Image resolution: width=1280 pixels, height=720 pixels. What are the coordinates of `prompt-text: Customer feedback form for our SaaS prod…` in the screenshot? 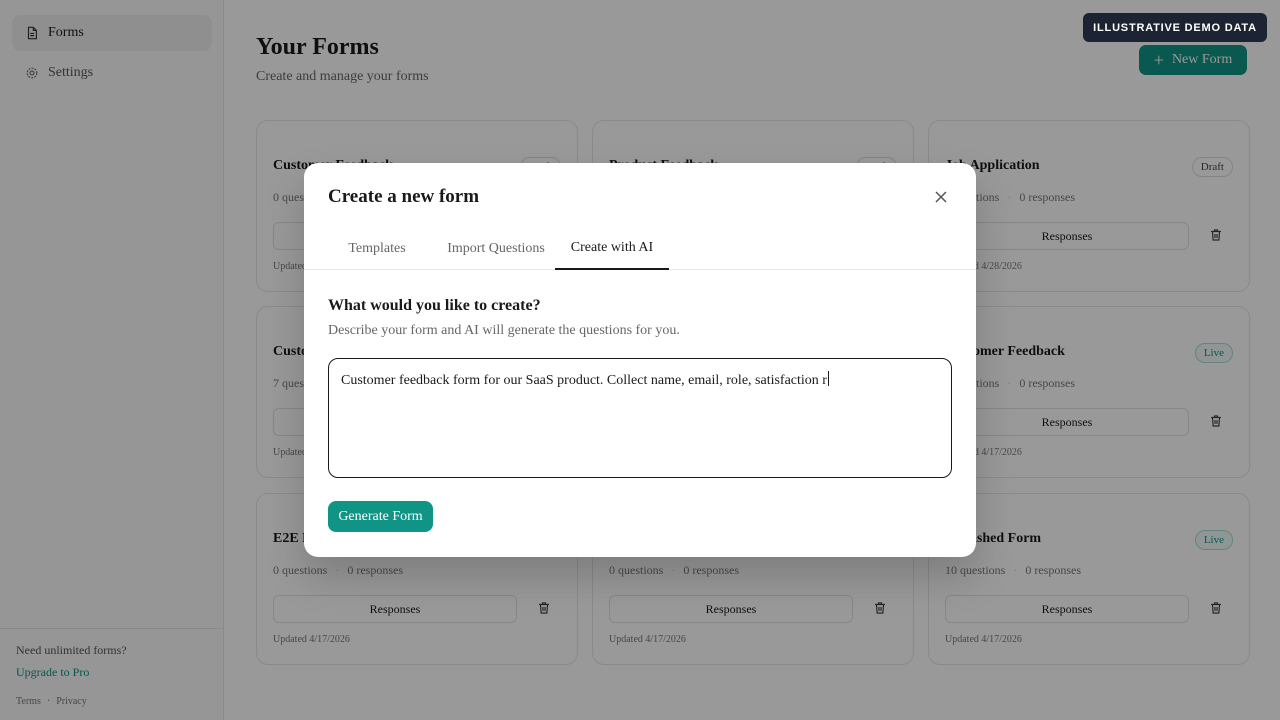 It's located at (584, 380).